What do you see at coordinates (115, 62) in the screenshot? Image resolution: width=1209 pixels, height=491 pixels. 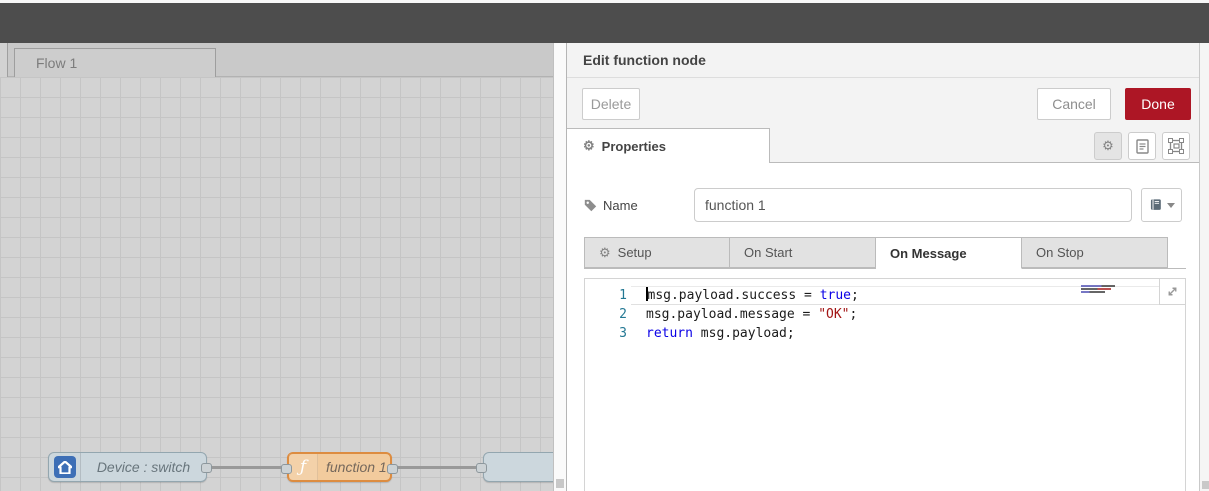 I see `flow-tab: Flow 1` at bounding box center [115, 62].